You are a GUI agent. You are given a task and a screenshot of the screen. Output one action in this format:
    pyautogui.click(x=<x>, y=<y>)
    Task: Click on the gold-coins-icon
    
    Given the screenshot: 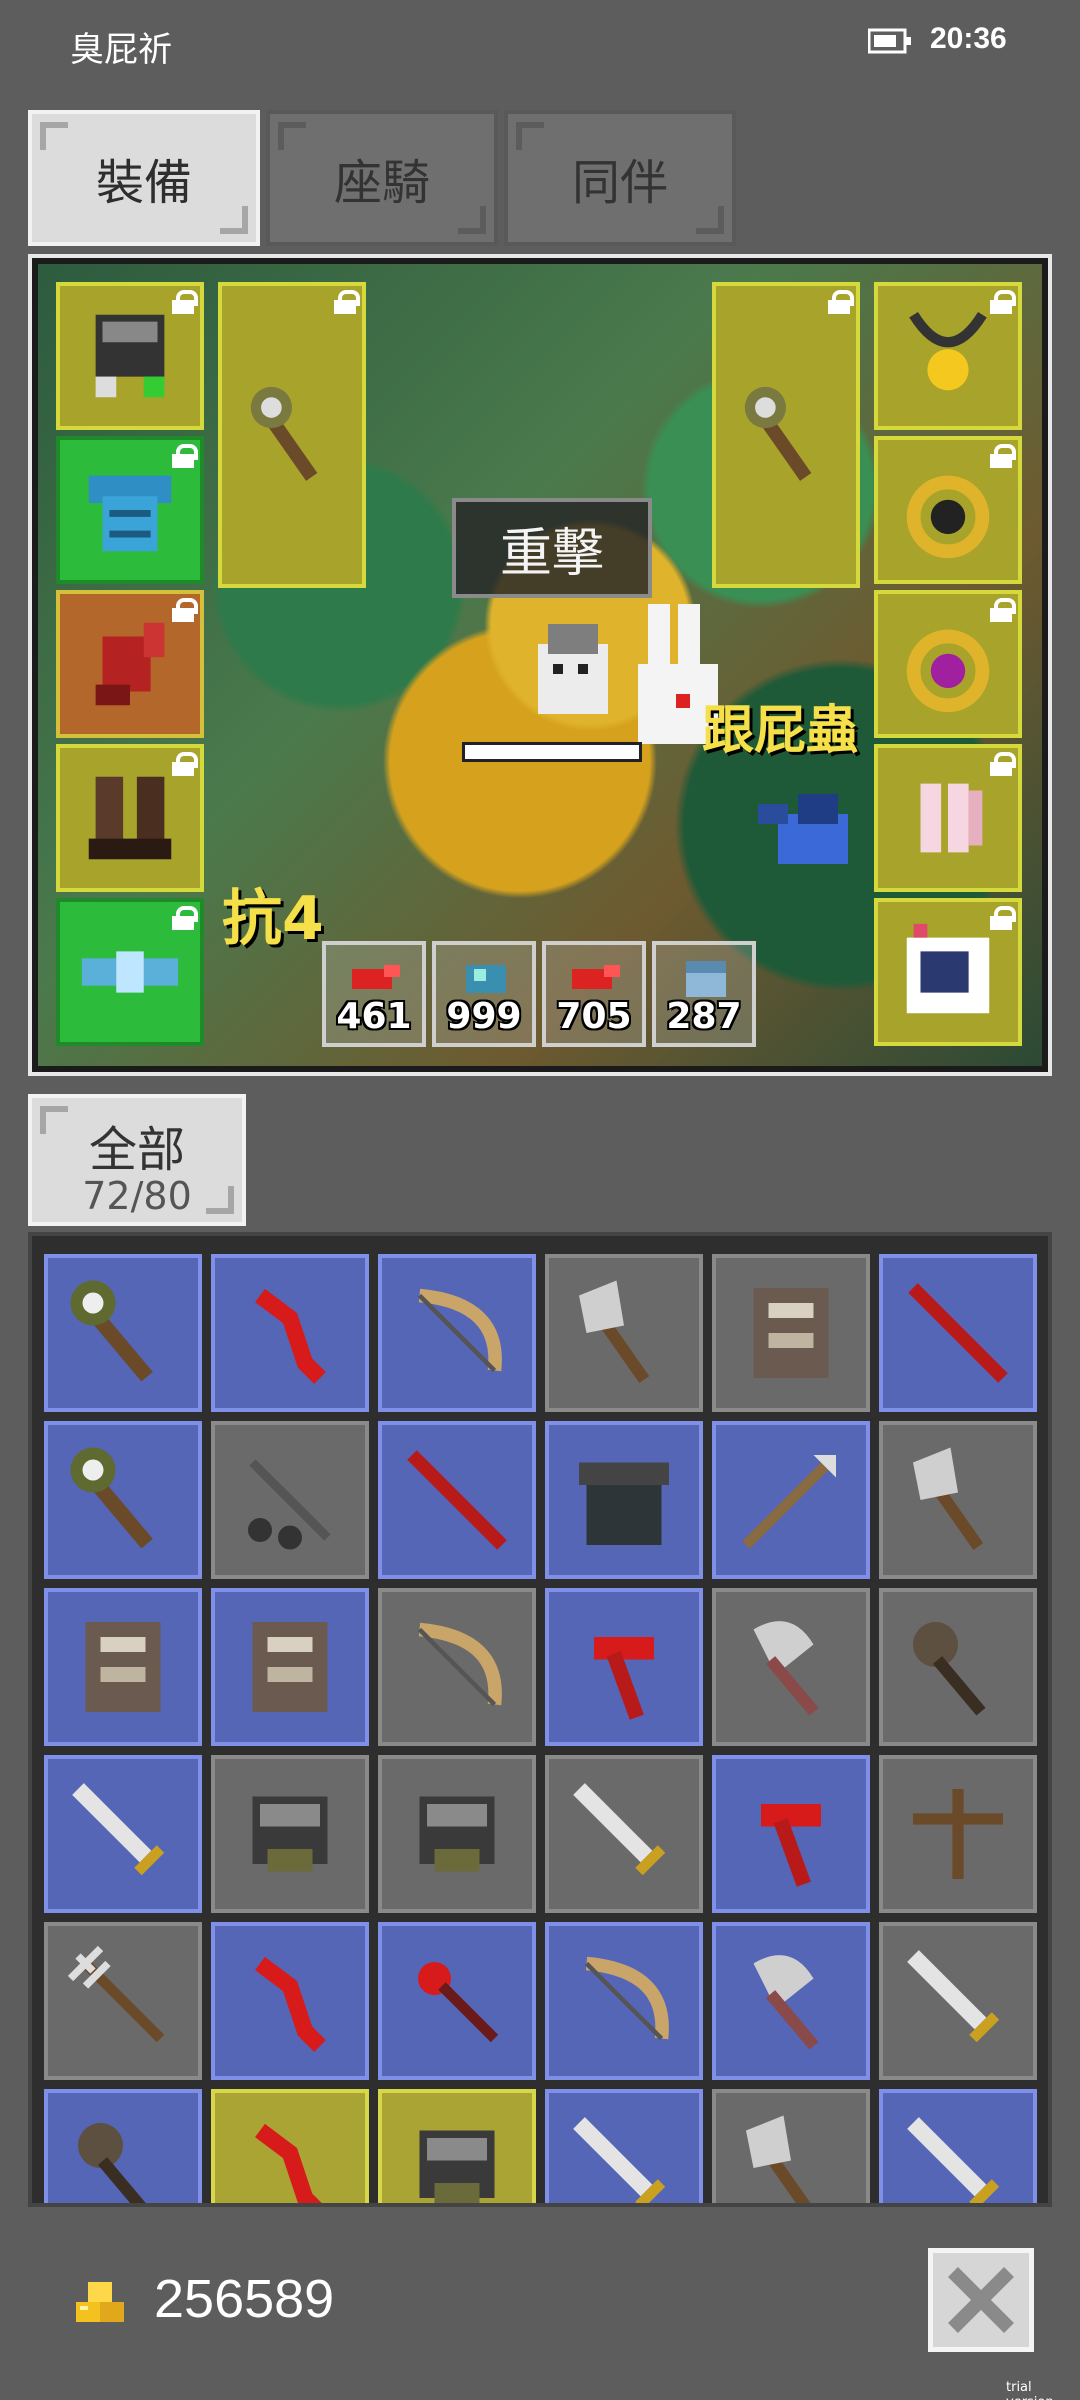 What is the action you would take?
    pyautogui.click(x=100, y=2302)
    